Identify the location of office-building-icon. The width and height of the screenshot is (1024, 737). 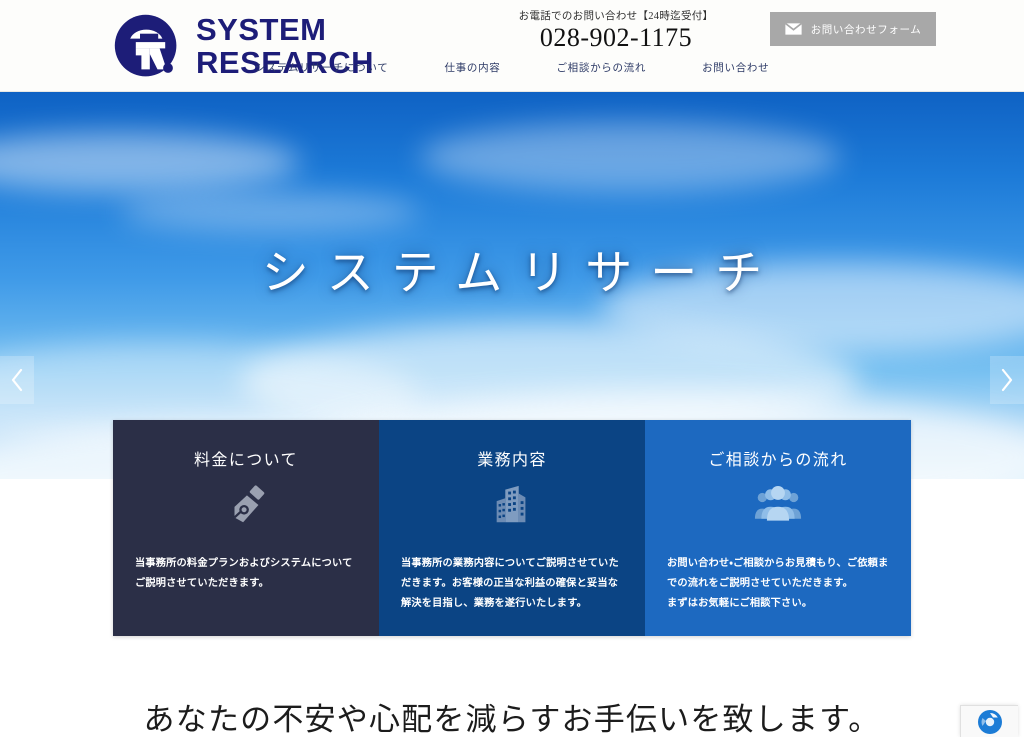
(511, 504).